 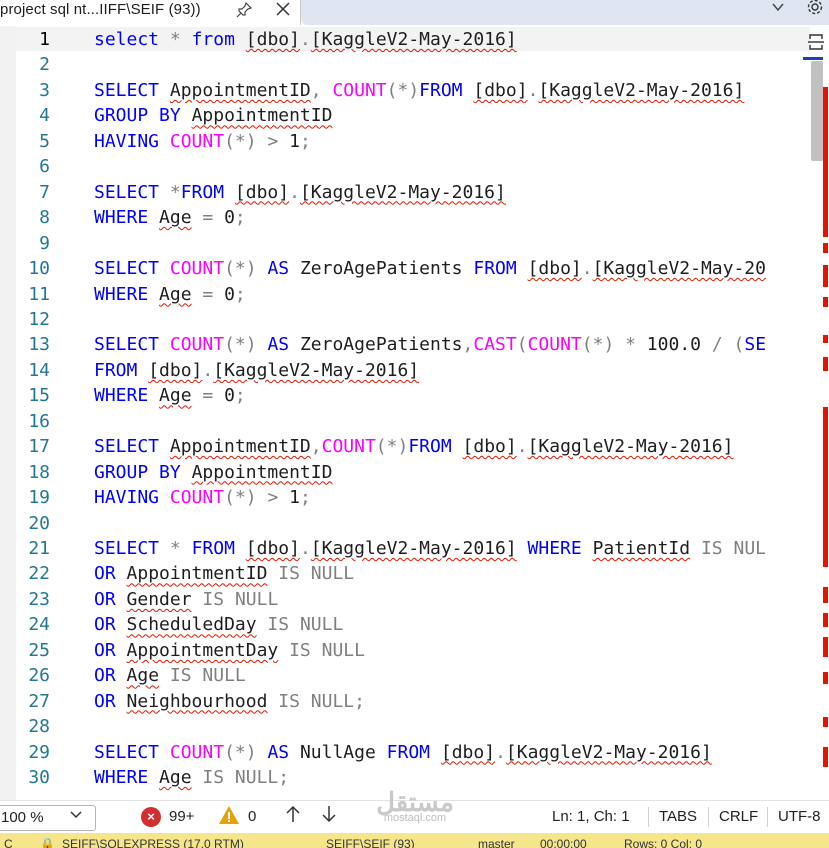 What do you see at coordinates (39, 472) in the screenshot?
I see `line-number: 18` at bounding box center [39, 472].